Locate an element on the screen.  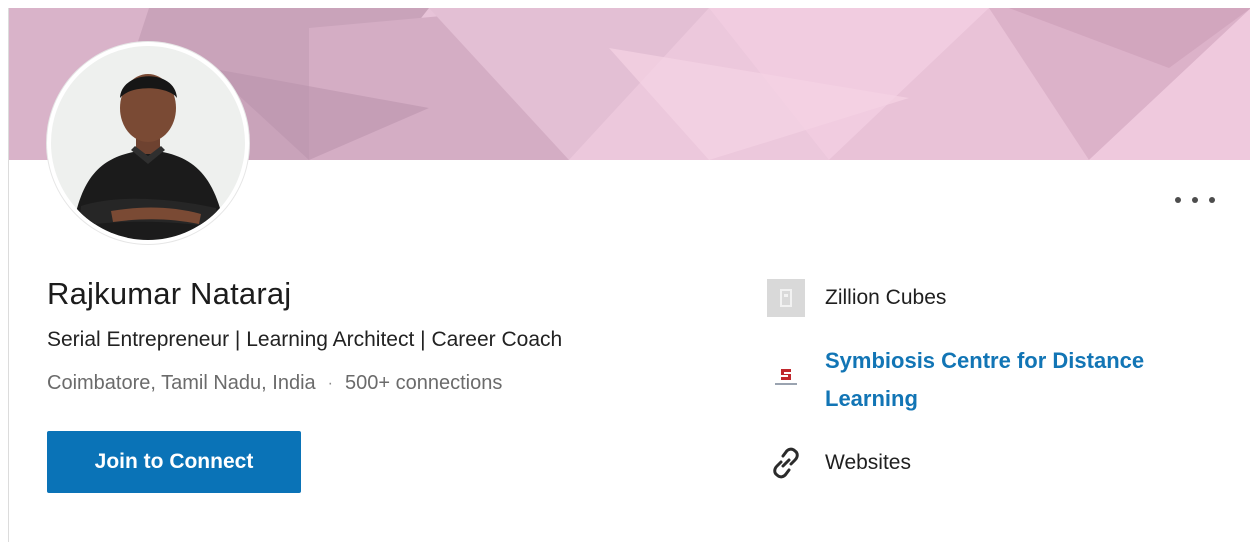
education-school: Symbiosis Centre for Distance Learning is located at coordinates (986, 380).